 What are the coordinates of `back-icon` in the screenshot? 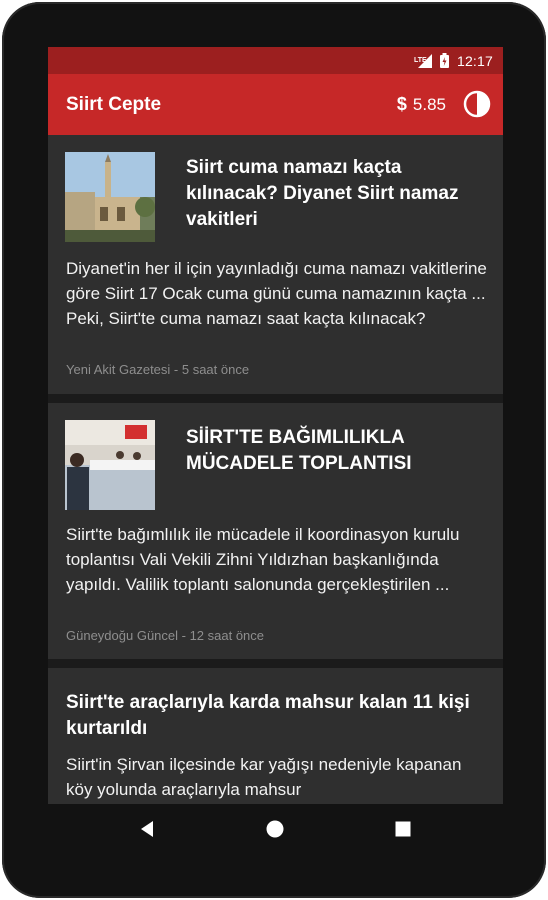 It's located at (147, 829).